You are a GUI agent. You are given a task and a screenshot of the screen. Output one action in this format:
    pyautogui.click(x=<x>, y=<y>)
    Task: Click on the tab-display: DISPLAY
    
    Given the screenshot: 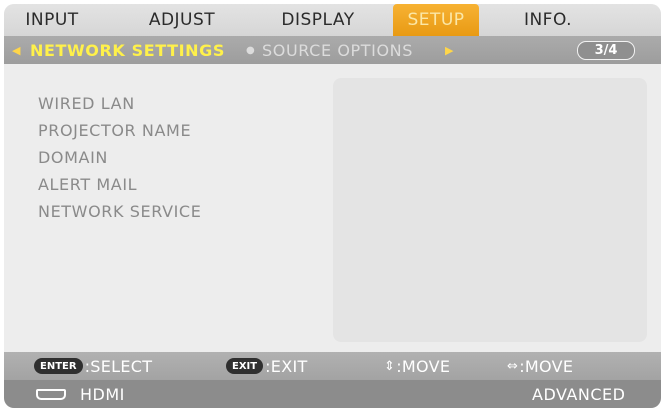 What is the action you would take?
    pyautogui.click(x=318, y=20)
    